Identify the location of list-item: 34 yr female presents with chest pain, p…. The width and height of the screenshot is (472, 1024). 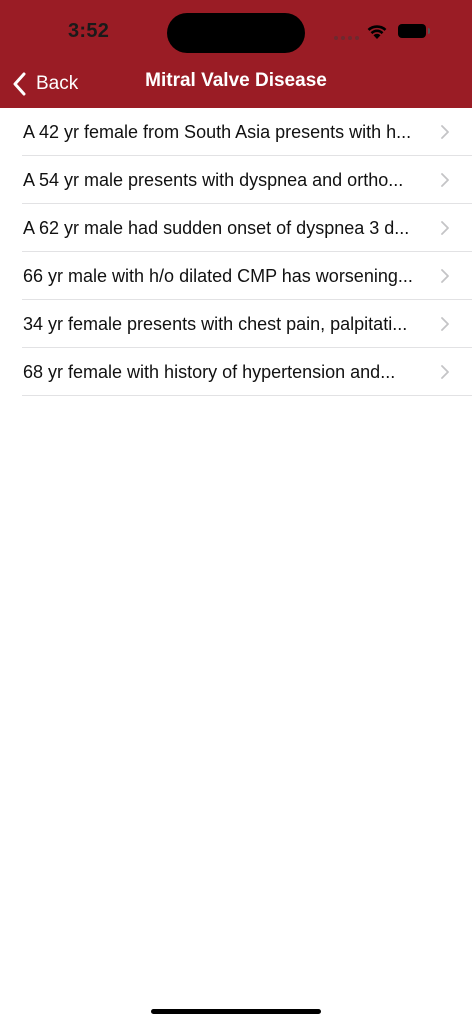
(236, 324).